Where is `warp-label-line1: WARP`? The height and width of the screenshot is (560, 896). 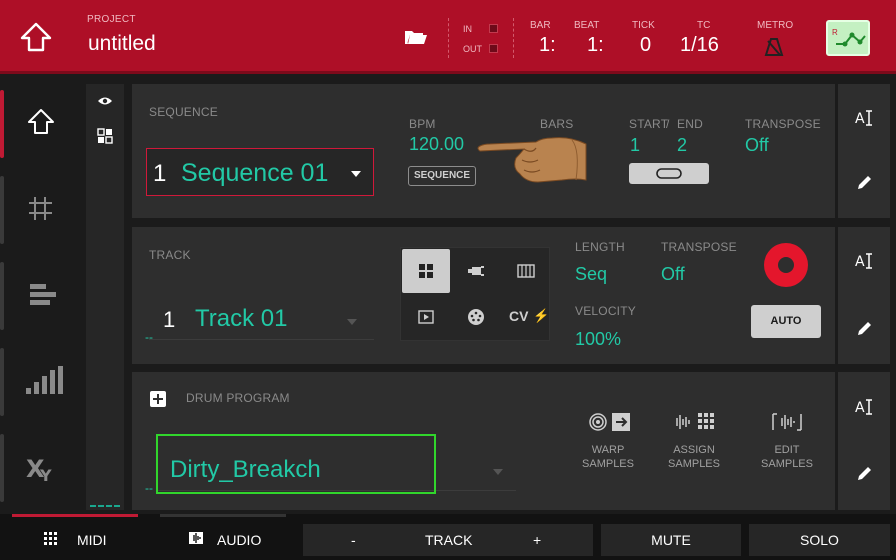 warp-label-line1: WARP is located at coordinates (608, 450).